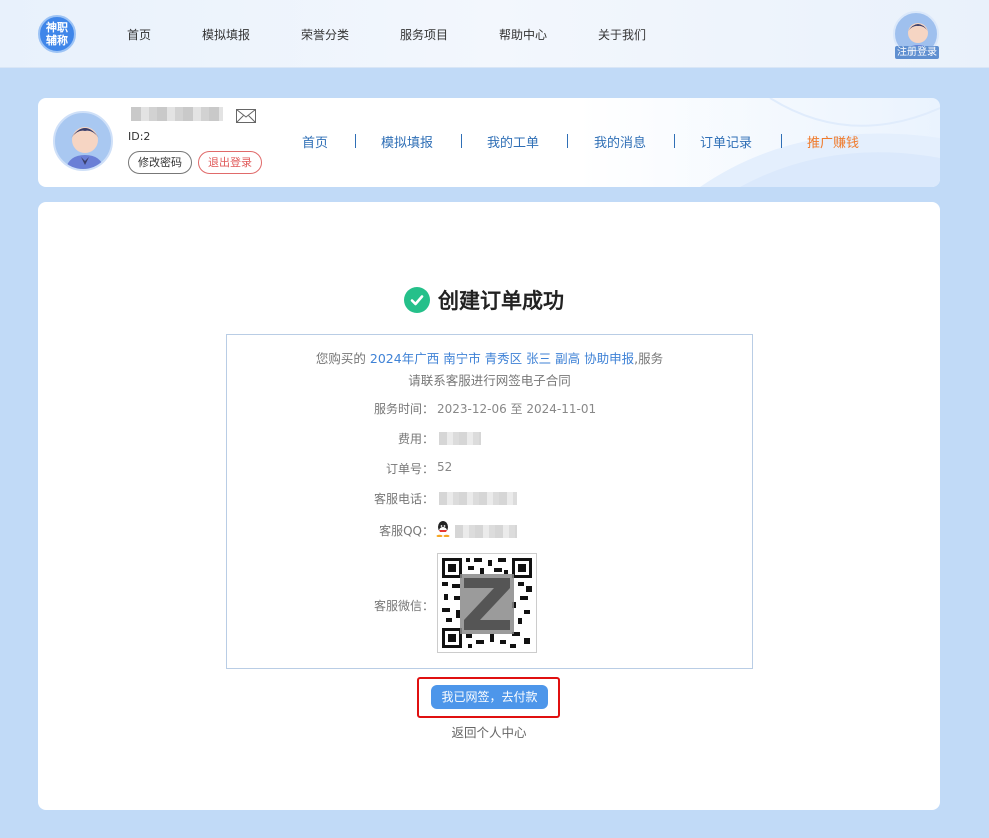 This screenshot has width=989, height=838. Describe the element at coordinates (417, 300) in the screenshot. I see `check-circle-icon` at that location.